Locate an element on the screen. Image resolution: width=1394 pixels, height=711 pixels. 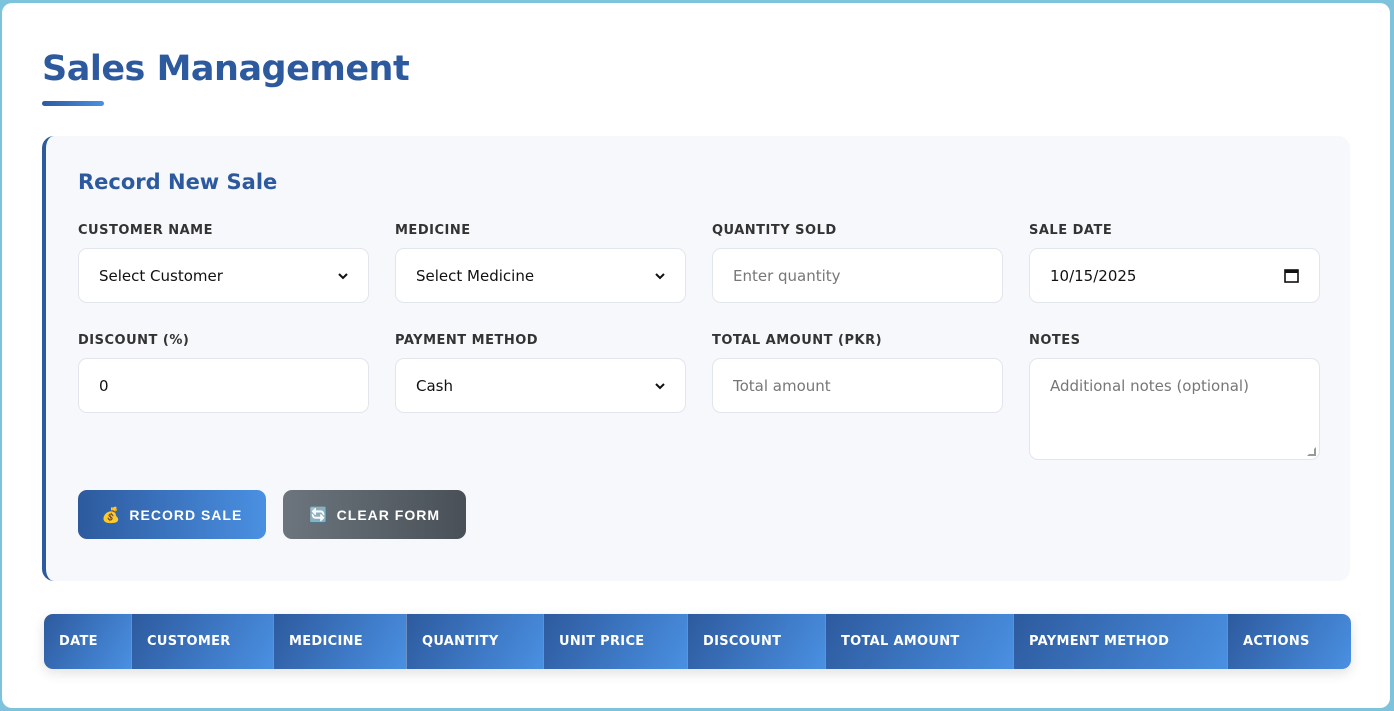
total-placeholder: Total amount is located at coordinates (782, 385).